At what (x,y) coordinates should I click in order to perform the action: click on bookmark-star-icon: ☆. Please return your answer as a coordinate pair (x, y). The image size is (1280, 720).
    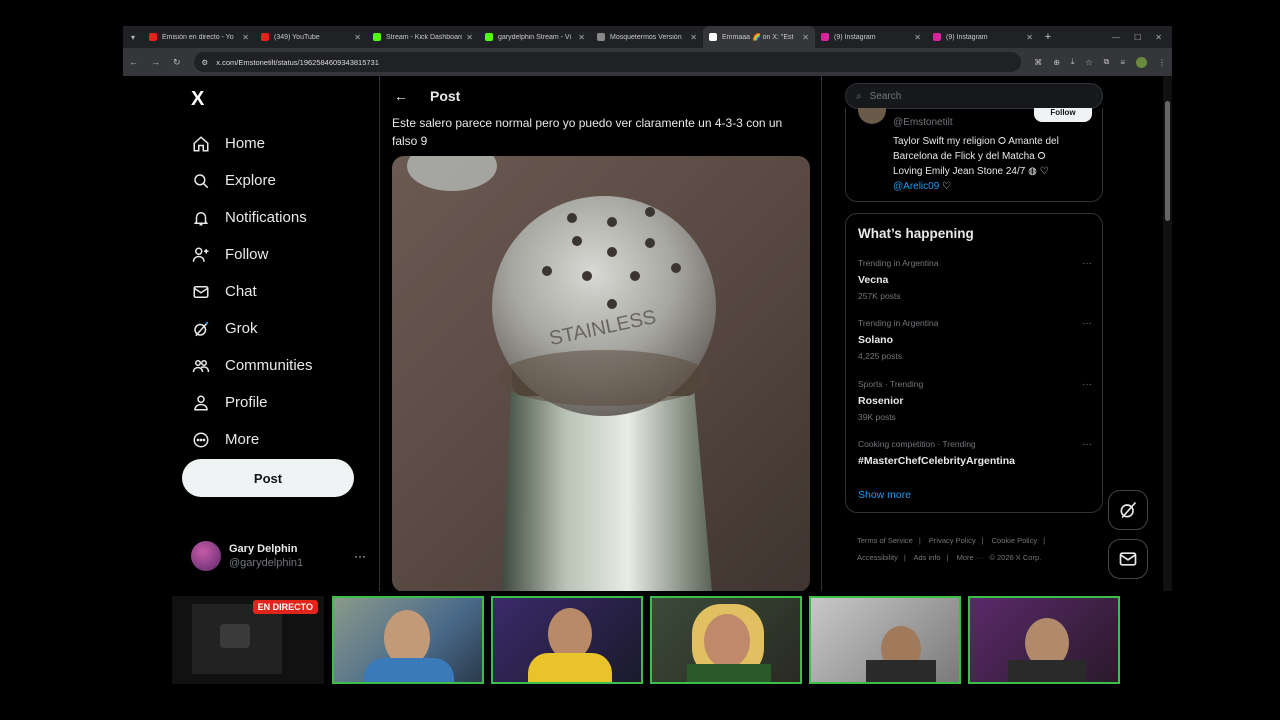
    Looking at the image, I should click on (1088, 62).